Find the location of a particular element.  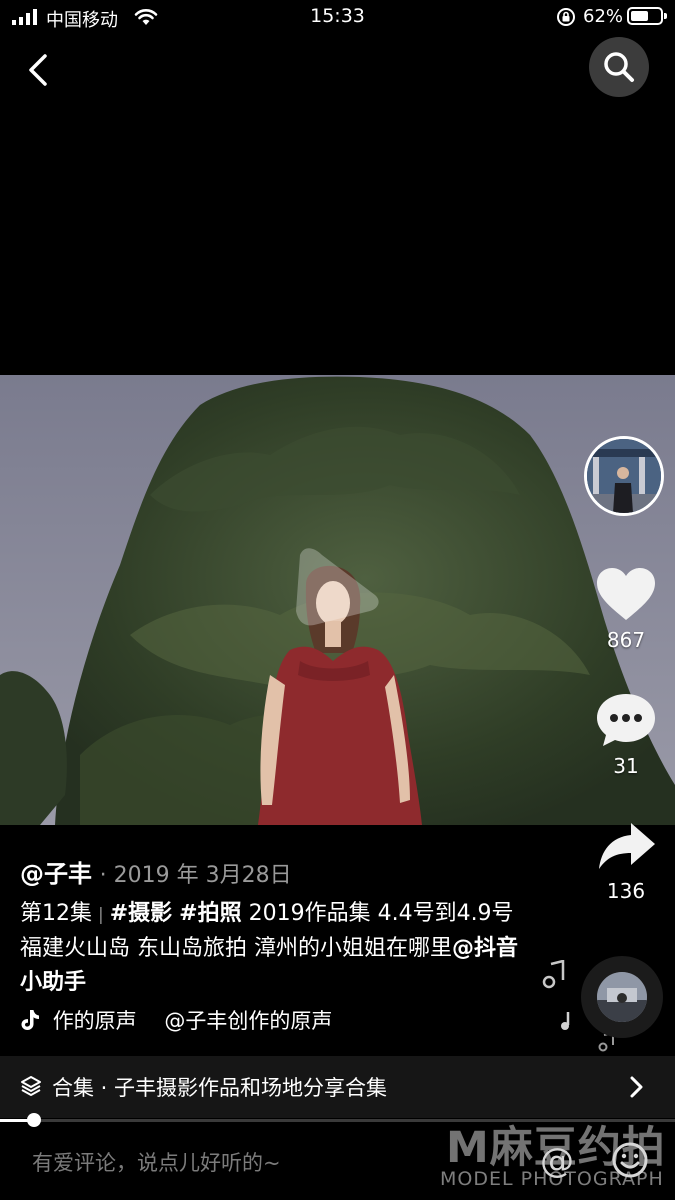

music-cover is located at coordinates (622, 997).